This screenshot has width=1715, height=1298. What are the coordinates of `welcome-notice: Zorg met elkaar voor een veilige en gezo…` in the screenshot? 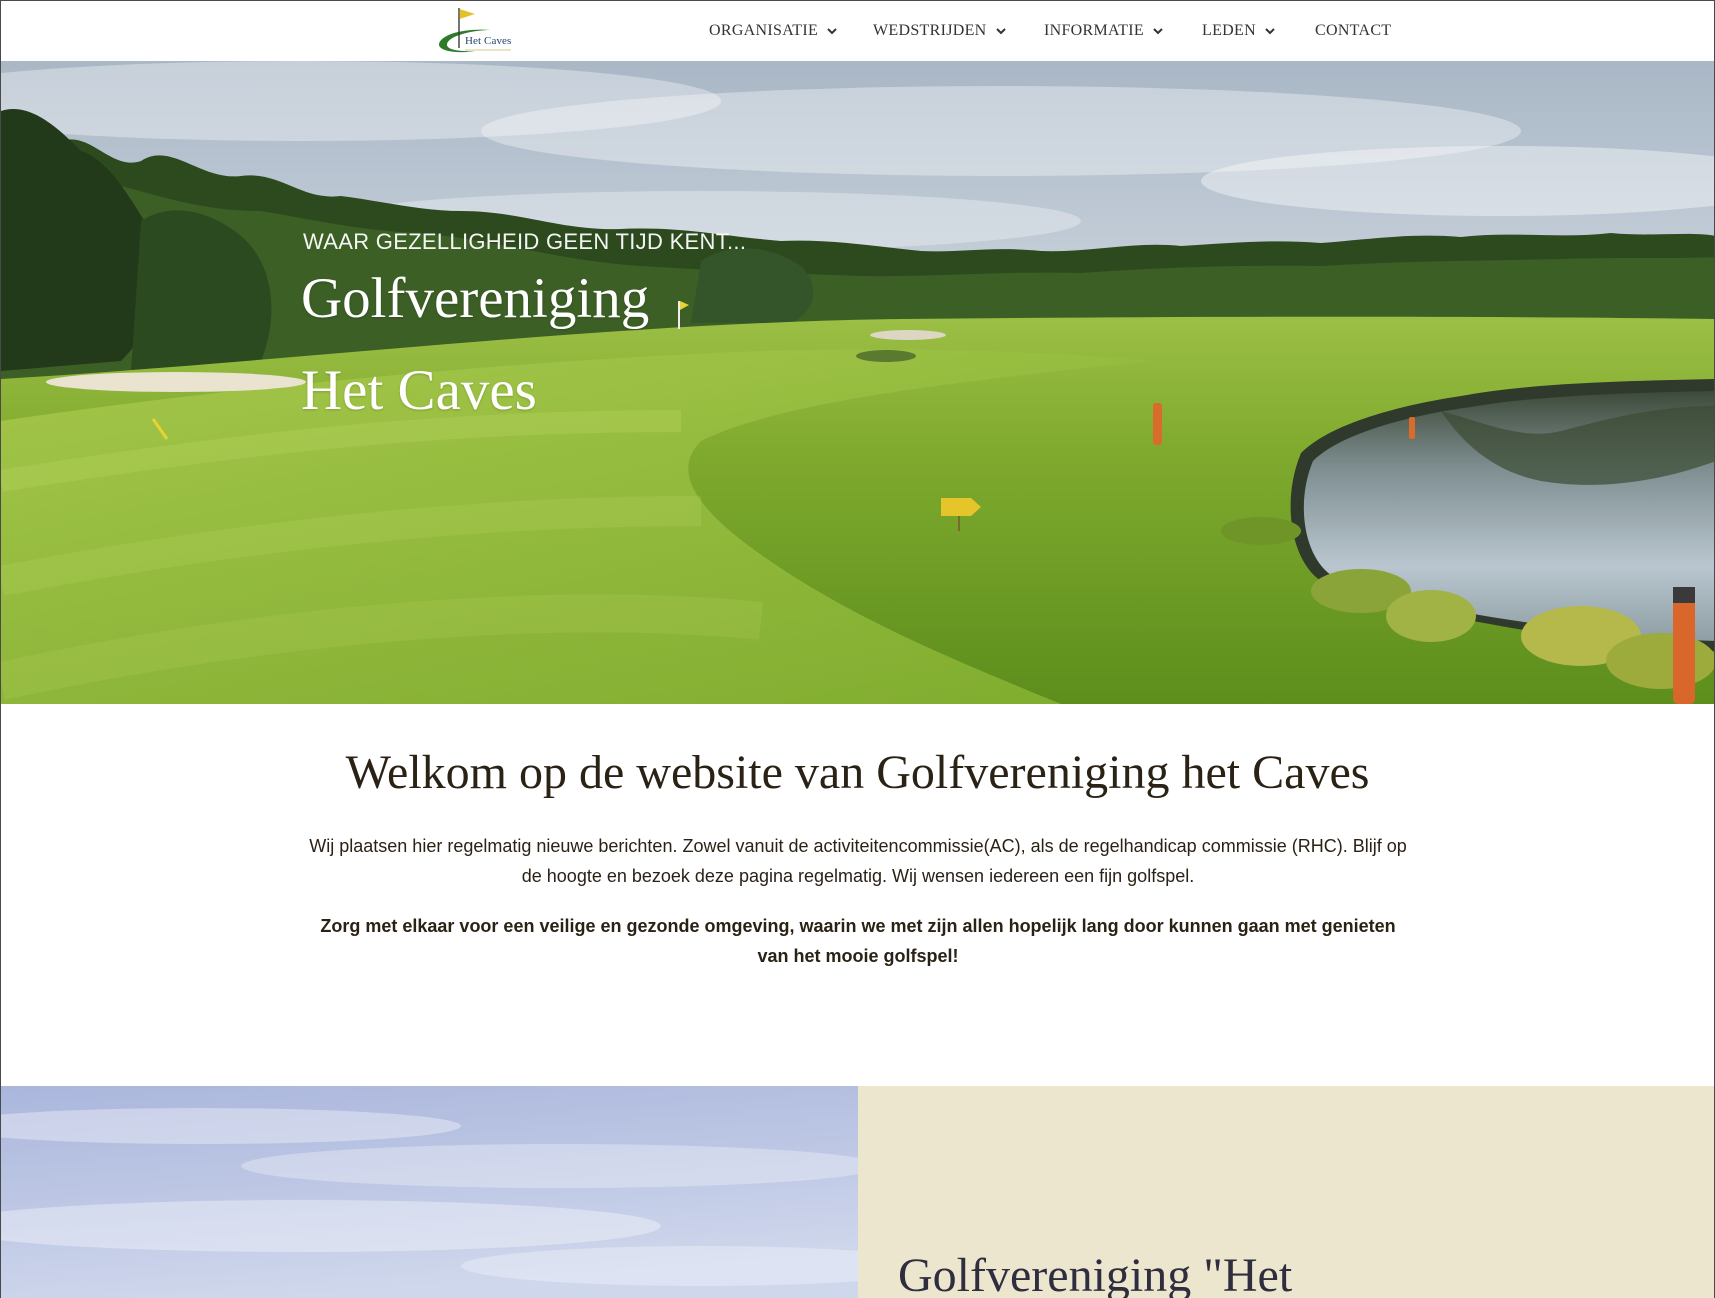 It's located at (858, 941).